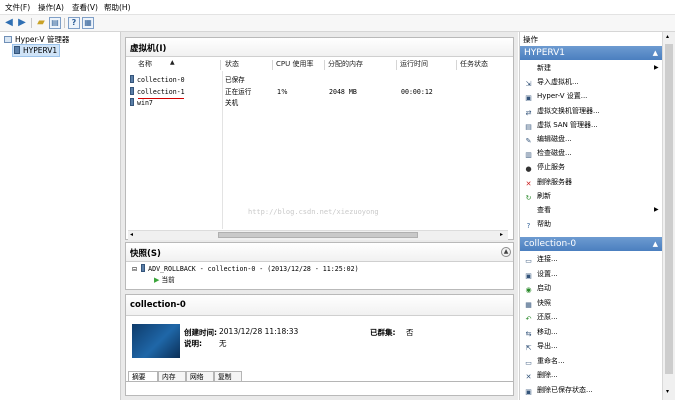 The width and height of the screenshot is (675, 400). I want to click on expand-icon: ⊟, so click(134, 269).